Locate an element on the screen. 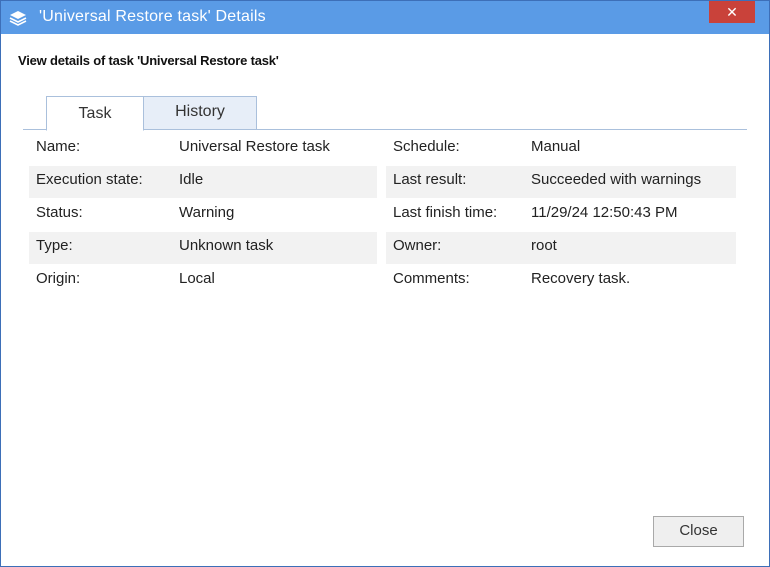  execution-state-label: Execution state: is located at coordinates (89, 179).